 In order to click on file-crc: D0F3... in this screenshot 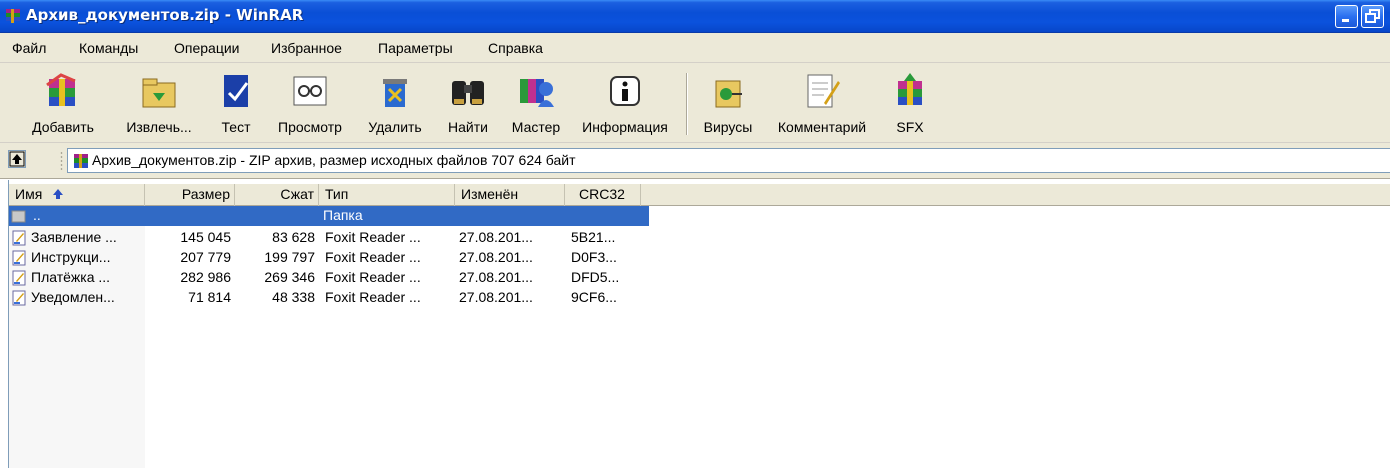, I will do `click(594, 257)`.